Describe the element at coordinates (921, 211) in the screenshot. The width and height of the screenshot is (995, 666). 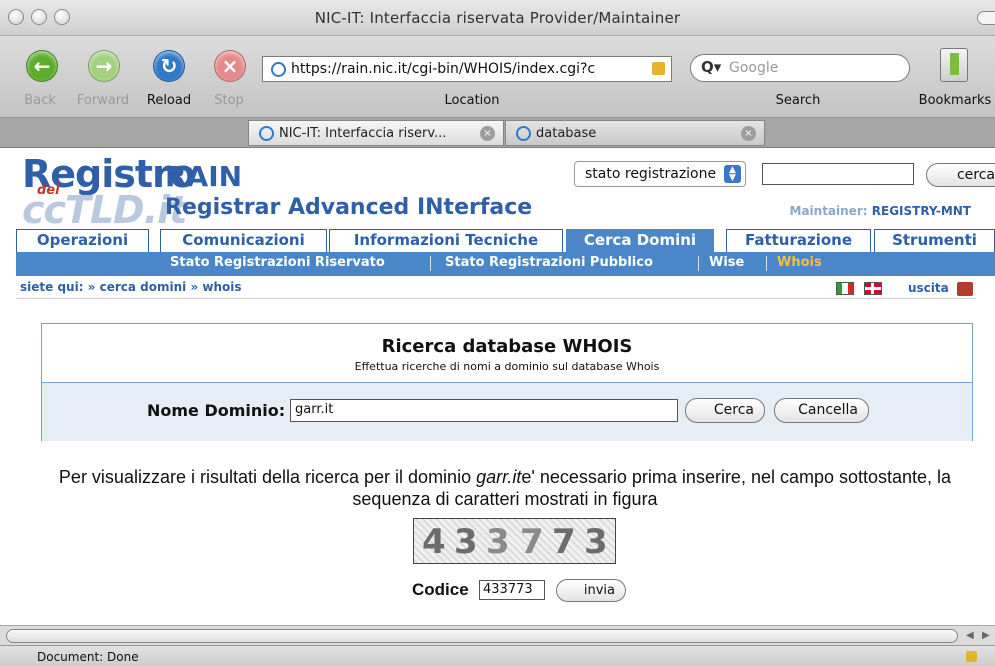
I see `maintainer-value: REGISTRY-MNT` at that location.